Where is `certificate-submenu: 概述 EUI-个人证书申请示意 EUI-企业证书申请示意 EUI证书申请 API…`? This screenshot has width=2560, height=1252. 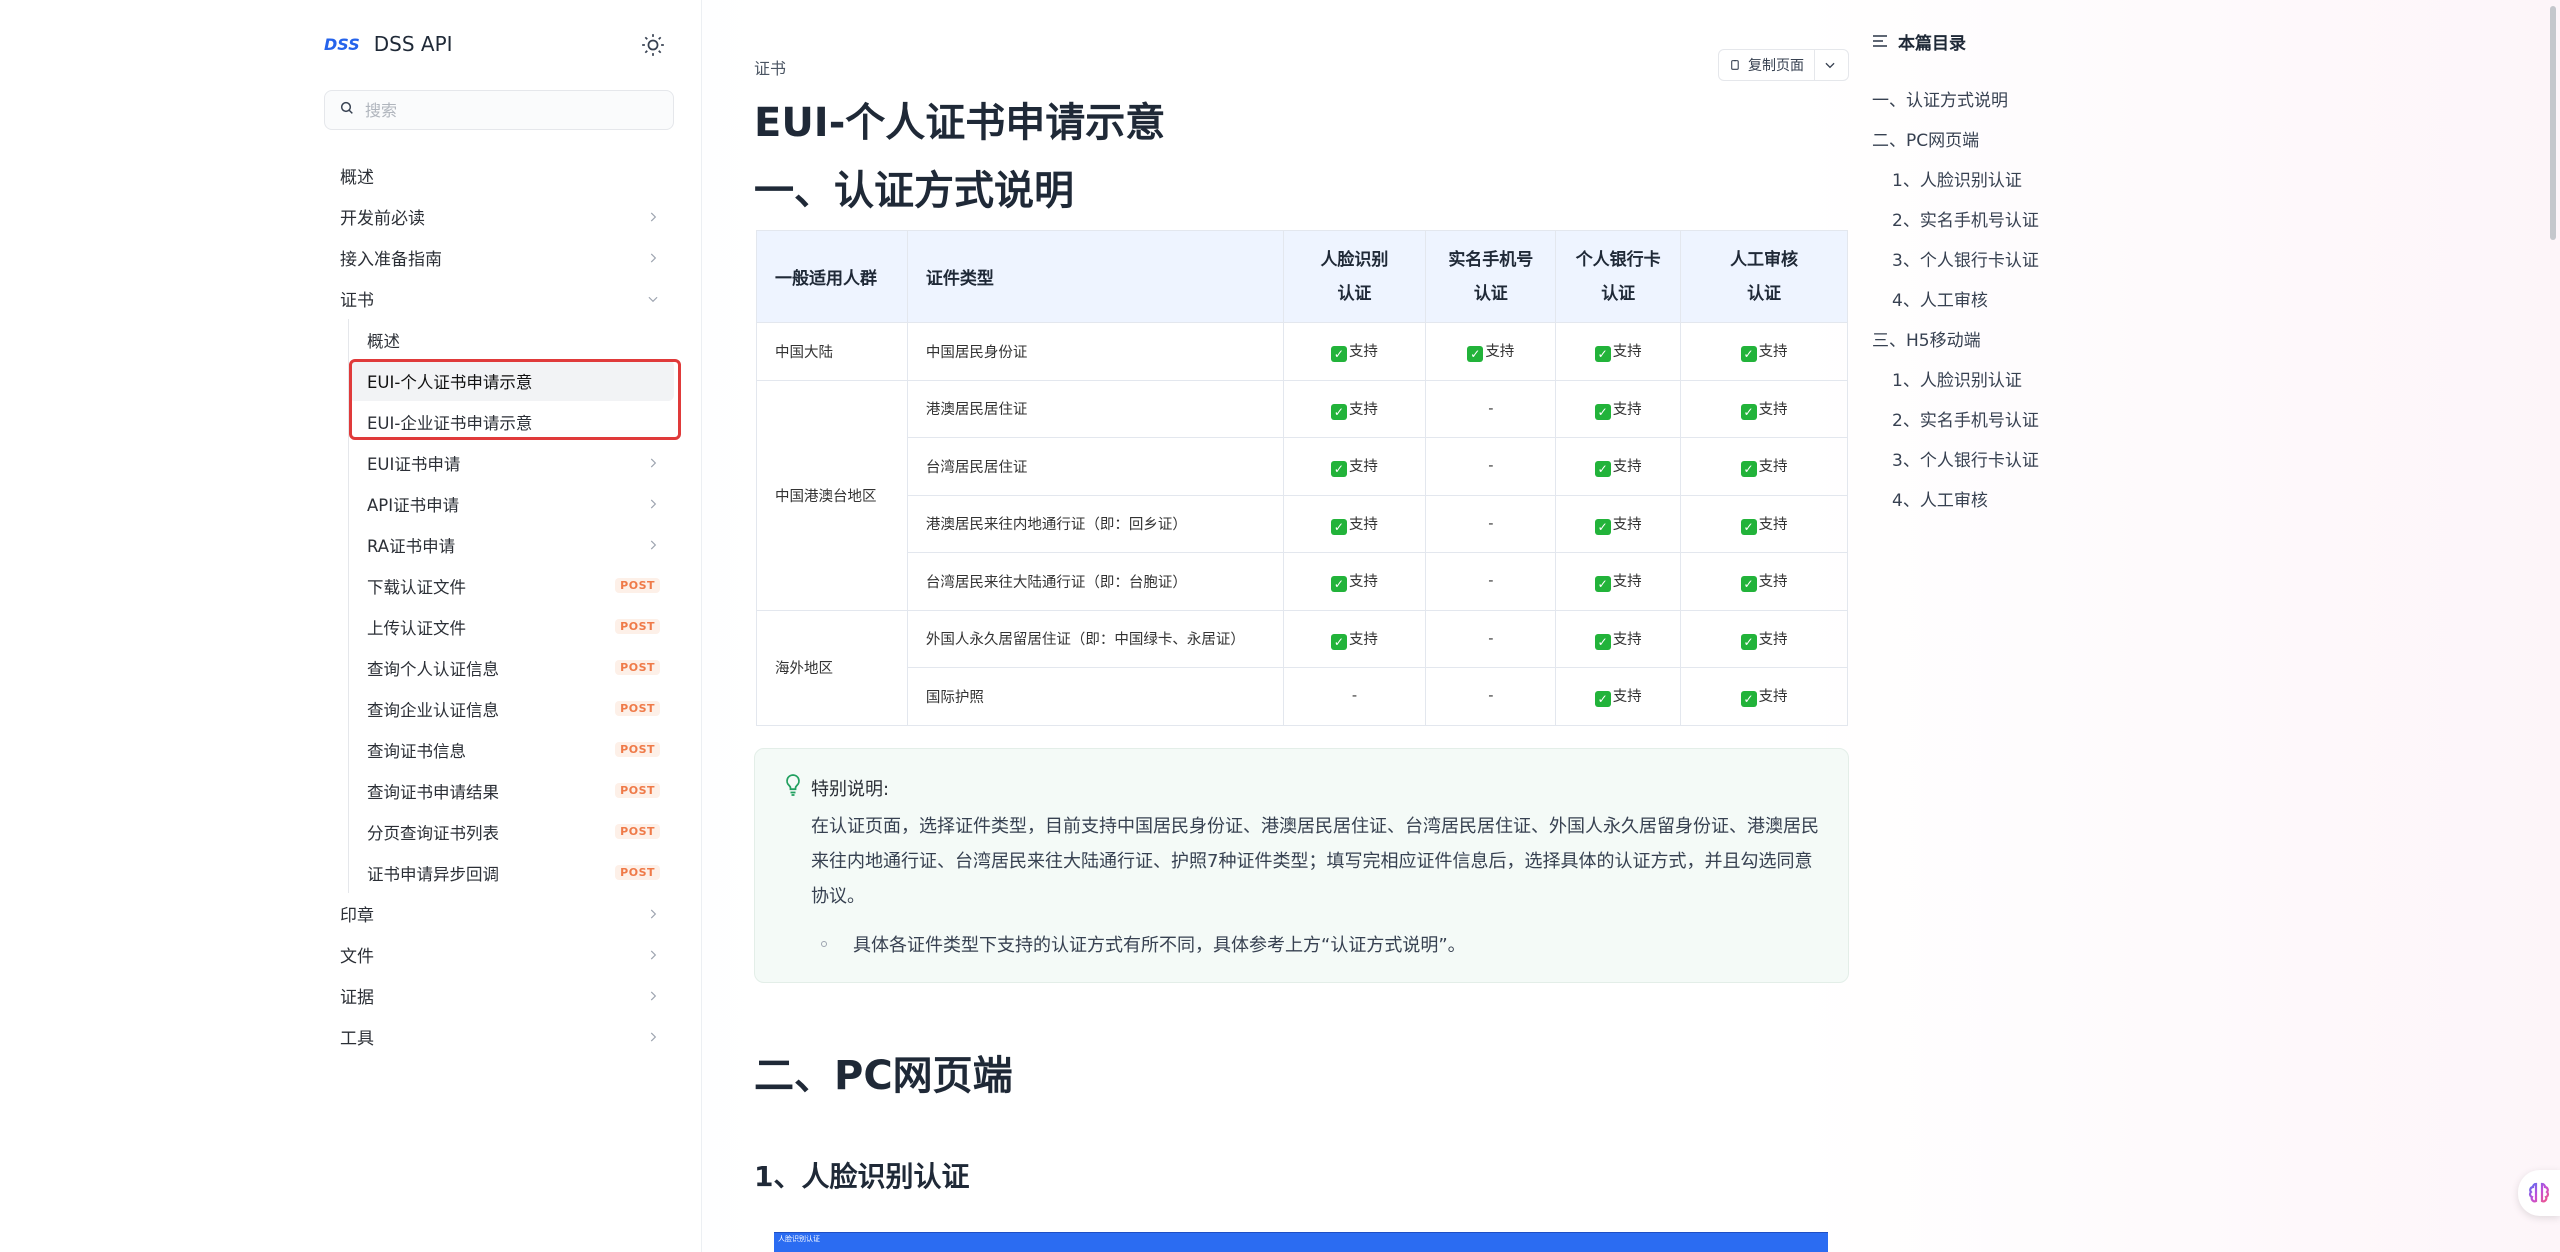 certificate-submenu: 概述 EUI-个人证书申请示意 EUI-企业证书申请示意 EUI证书申请 API… is located at coordinates (511, 606).